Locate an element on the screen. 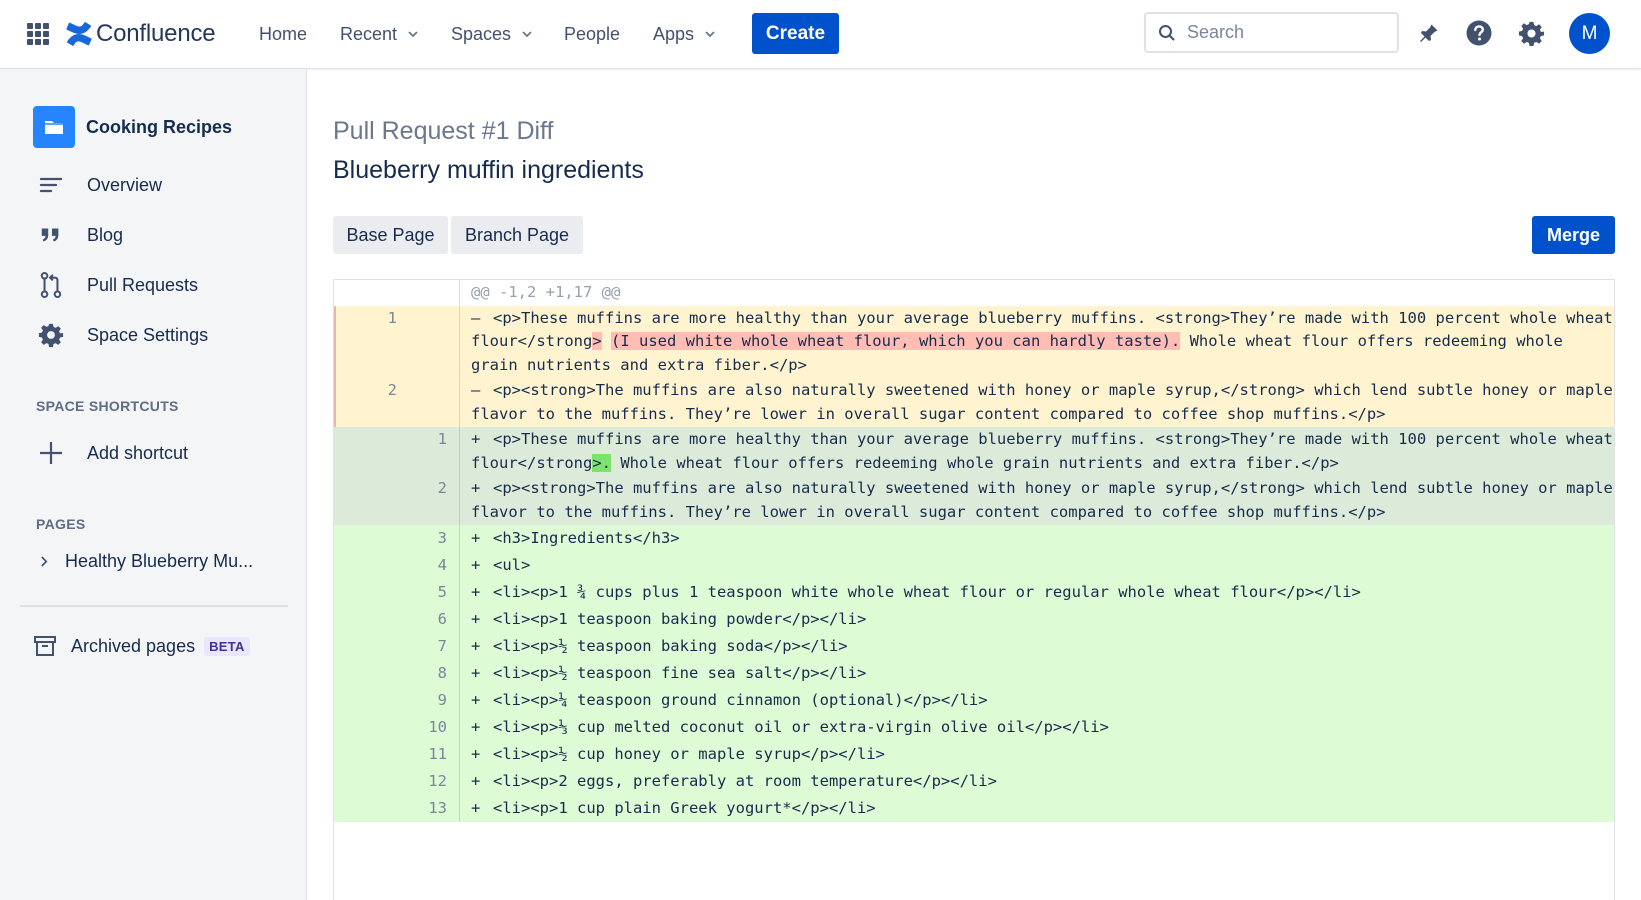 The height and width of the screenshot is (900, 1641). sidebar-item-space-settings: Space Settings is located at coordinates (122, 335).